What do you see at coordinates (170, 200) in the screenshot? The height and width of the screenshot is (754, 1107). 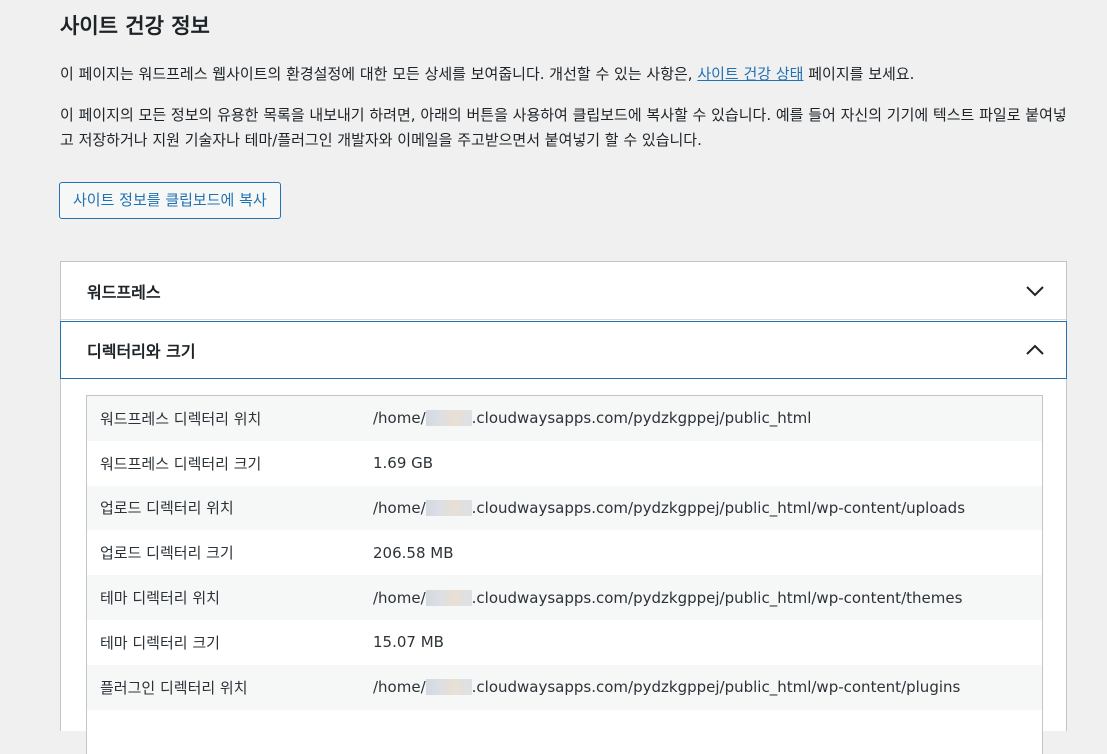 I see `copy-site-info-button: 사이트 정보를 클립보드에 복사` at bounding box center [170, 200].